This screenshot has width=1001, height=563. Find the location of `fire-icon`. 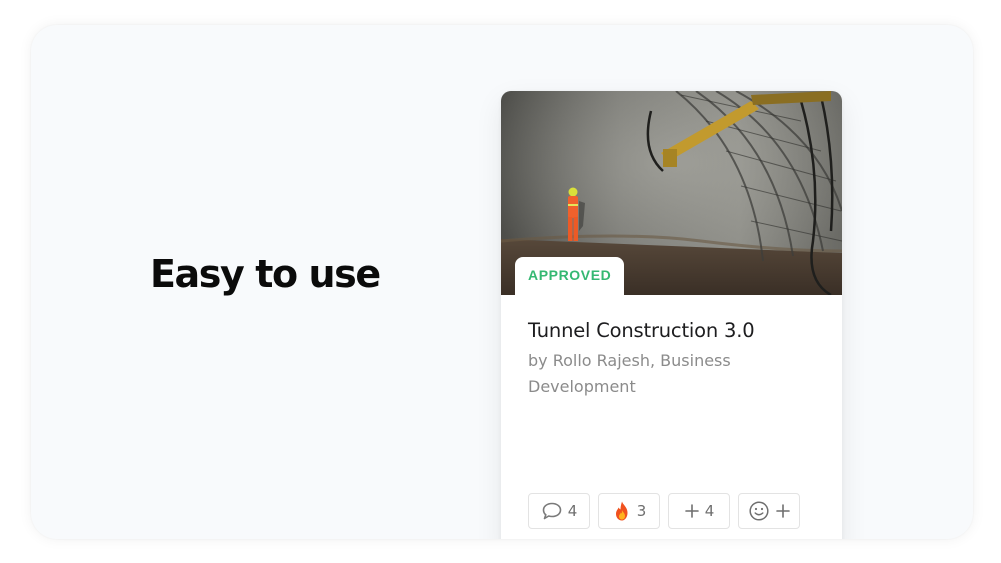

fire-icon is located at coordinates (621, 511).